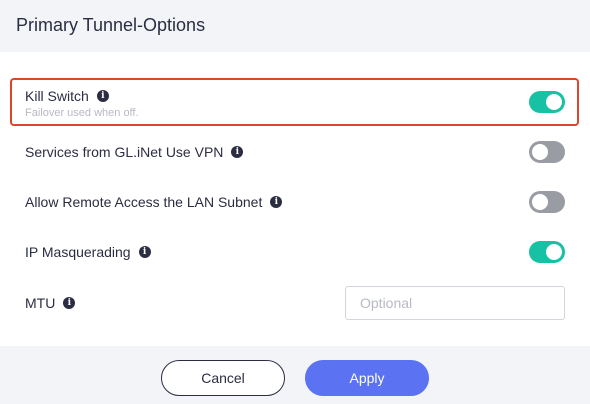  I want to click on remote-access-toggle, so click(547, 202).